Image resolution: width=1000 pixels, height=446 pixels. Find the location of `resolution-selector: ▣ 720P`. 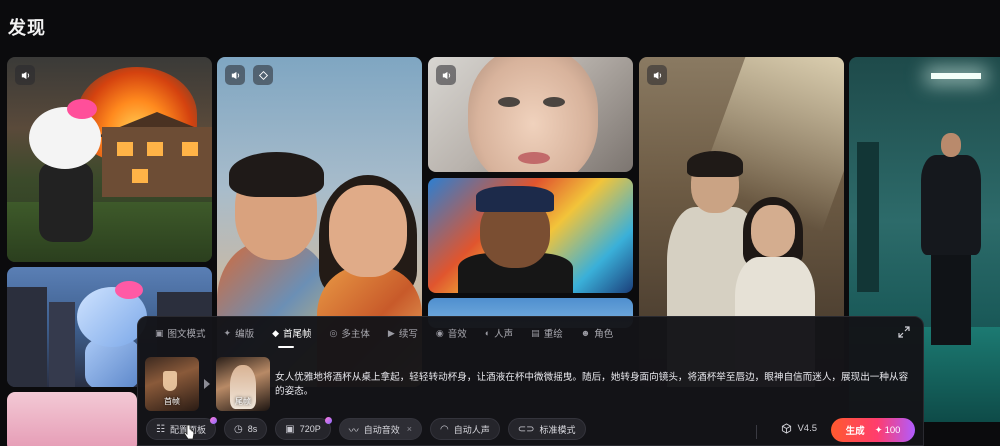

resolution-selector: ▣ 720P is located at coordinates (303, 428).